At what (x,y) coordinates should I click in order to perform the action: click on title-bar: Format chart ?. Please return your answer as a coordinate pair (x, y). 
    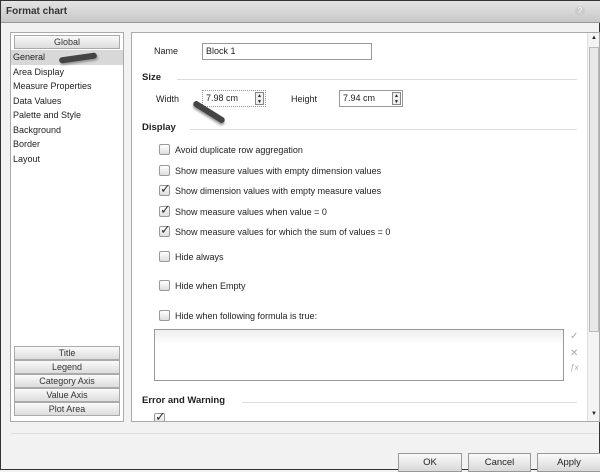
    Looking at the image, I should click on (300, 12).